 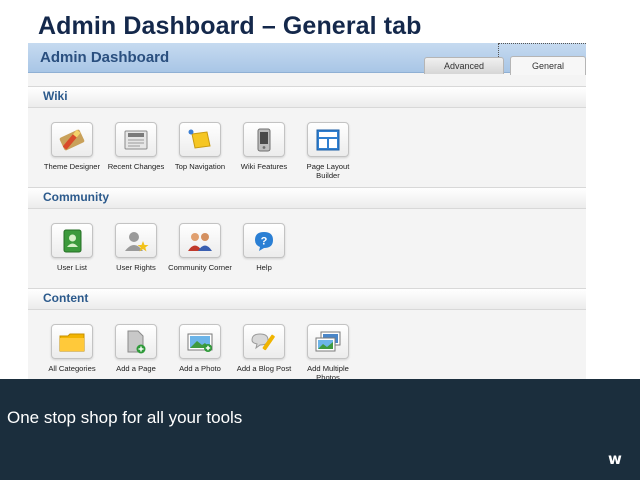 I want to click on tool-add-a-photo: Add a Photo, so click(x=200, y=348).